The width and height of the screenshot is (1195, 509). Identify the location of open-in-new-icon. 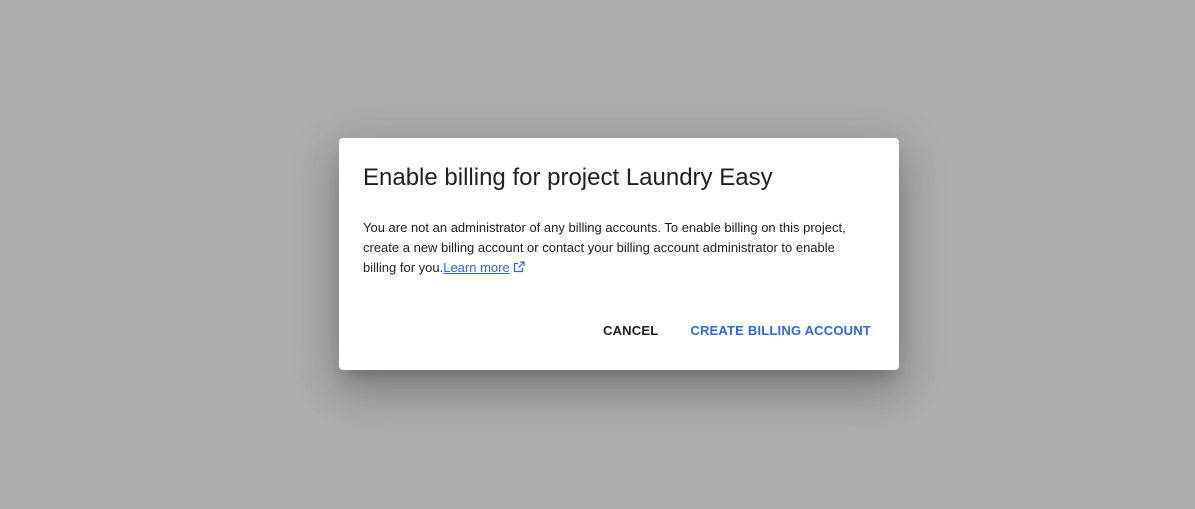
(519, 267).